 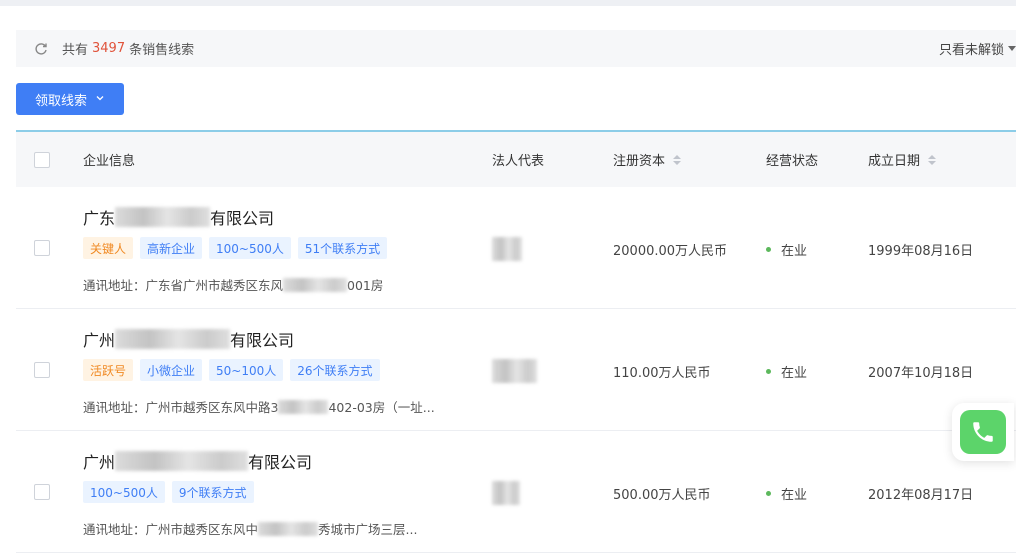 I want to click on unlock-filter-dropdown: 只看未解锁, so click(x=977, y=48).